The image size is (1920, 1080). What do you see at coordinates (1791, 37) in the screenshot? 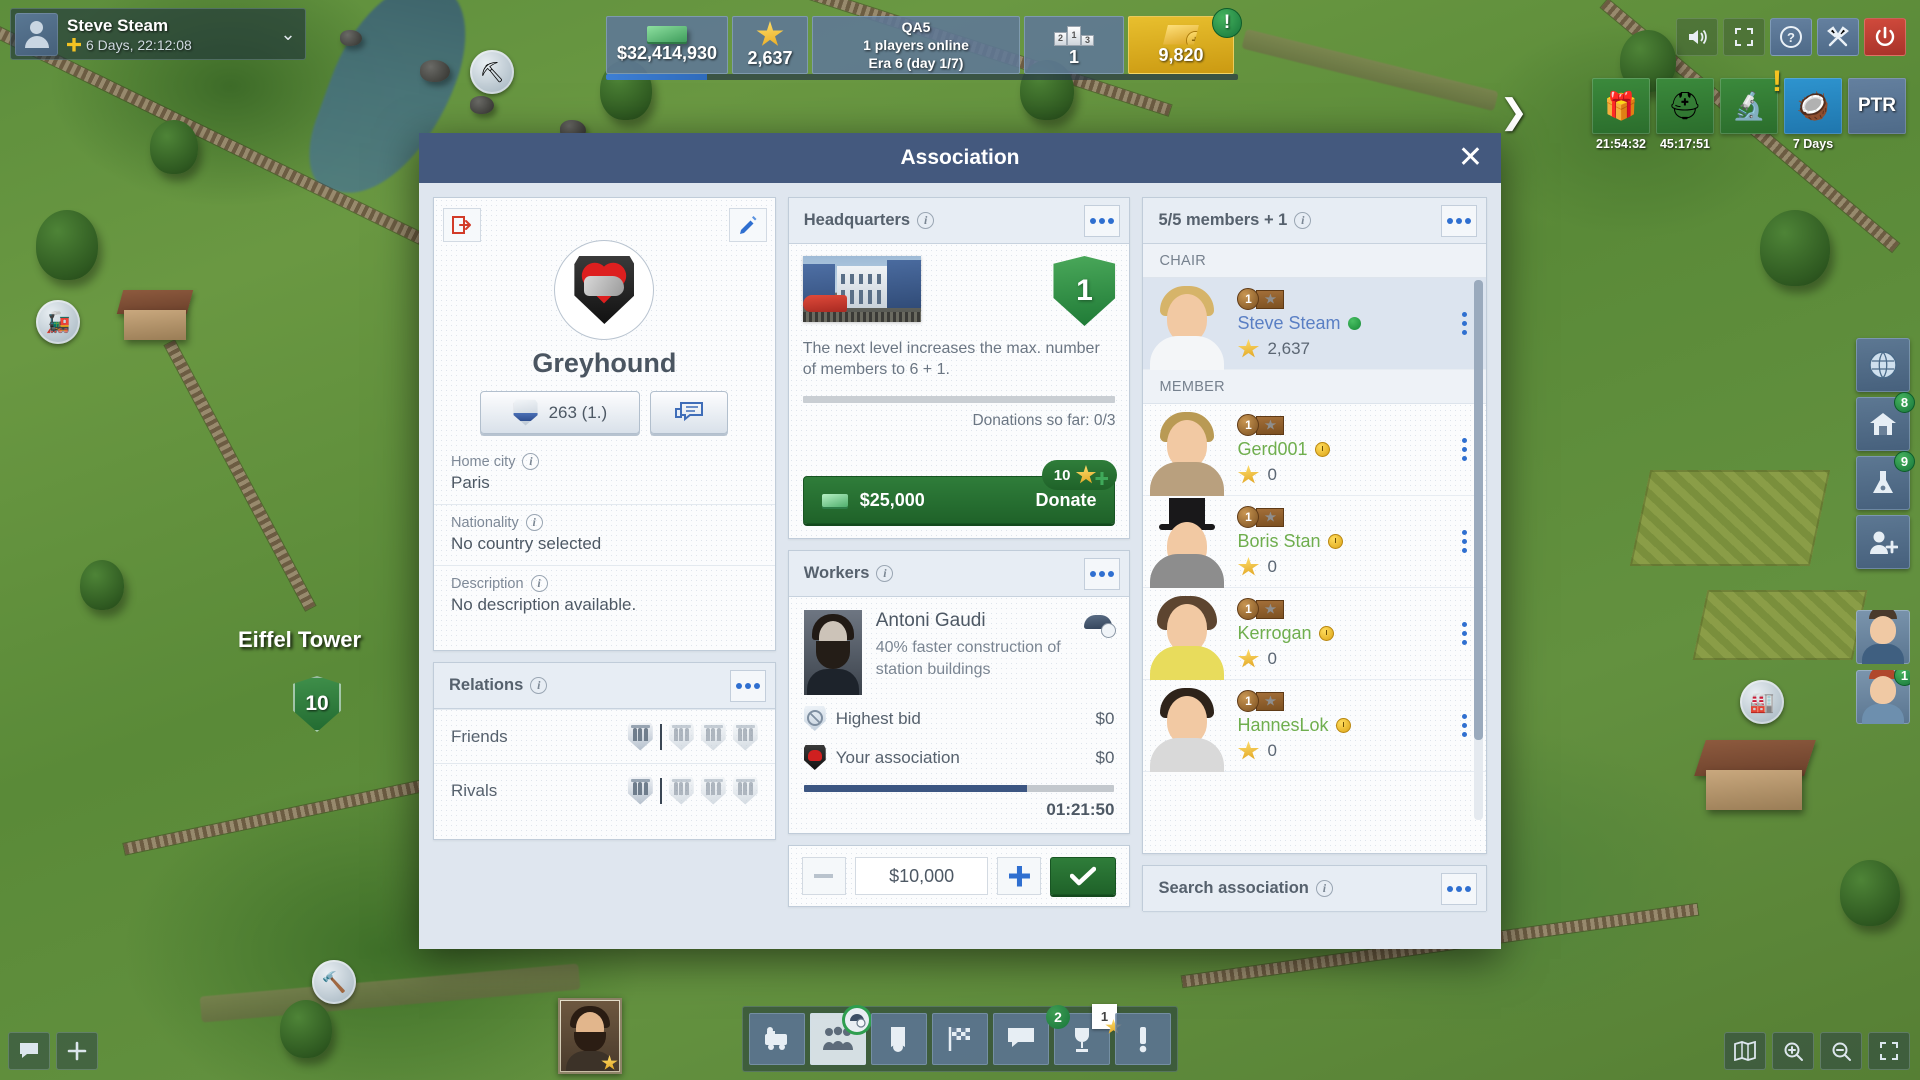
I see `support-icon: ?` at bounding box center [1791, 37].